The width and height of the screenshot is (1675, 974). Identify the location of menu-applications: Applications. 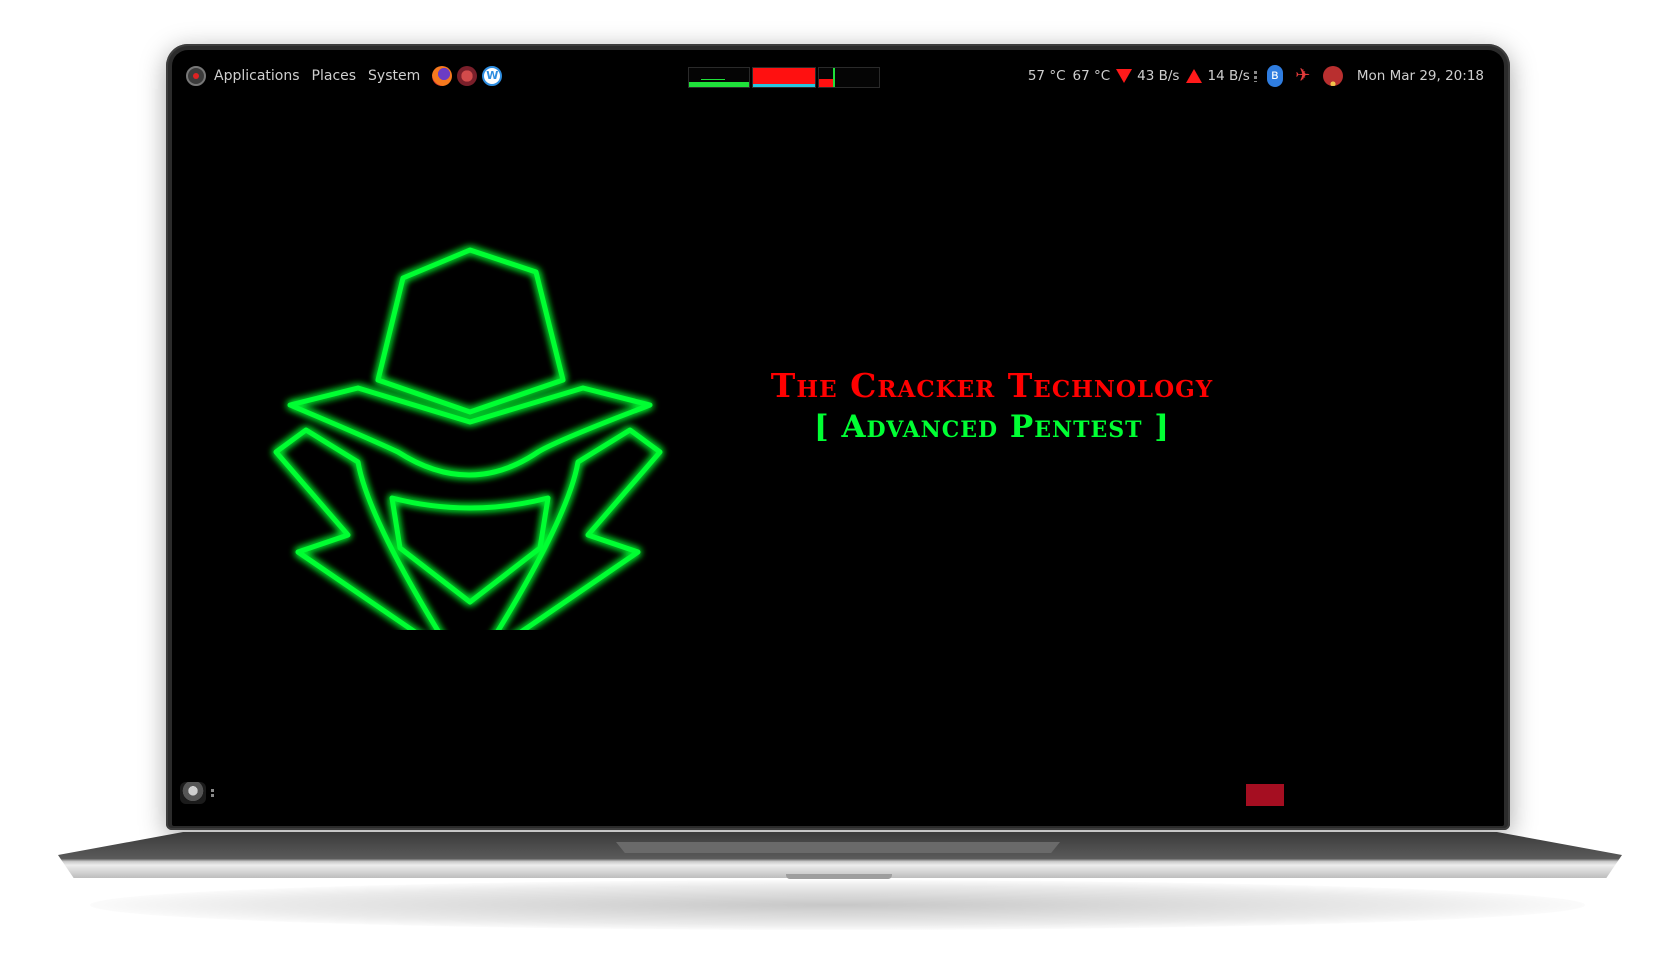
(257, 76).